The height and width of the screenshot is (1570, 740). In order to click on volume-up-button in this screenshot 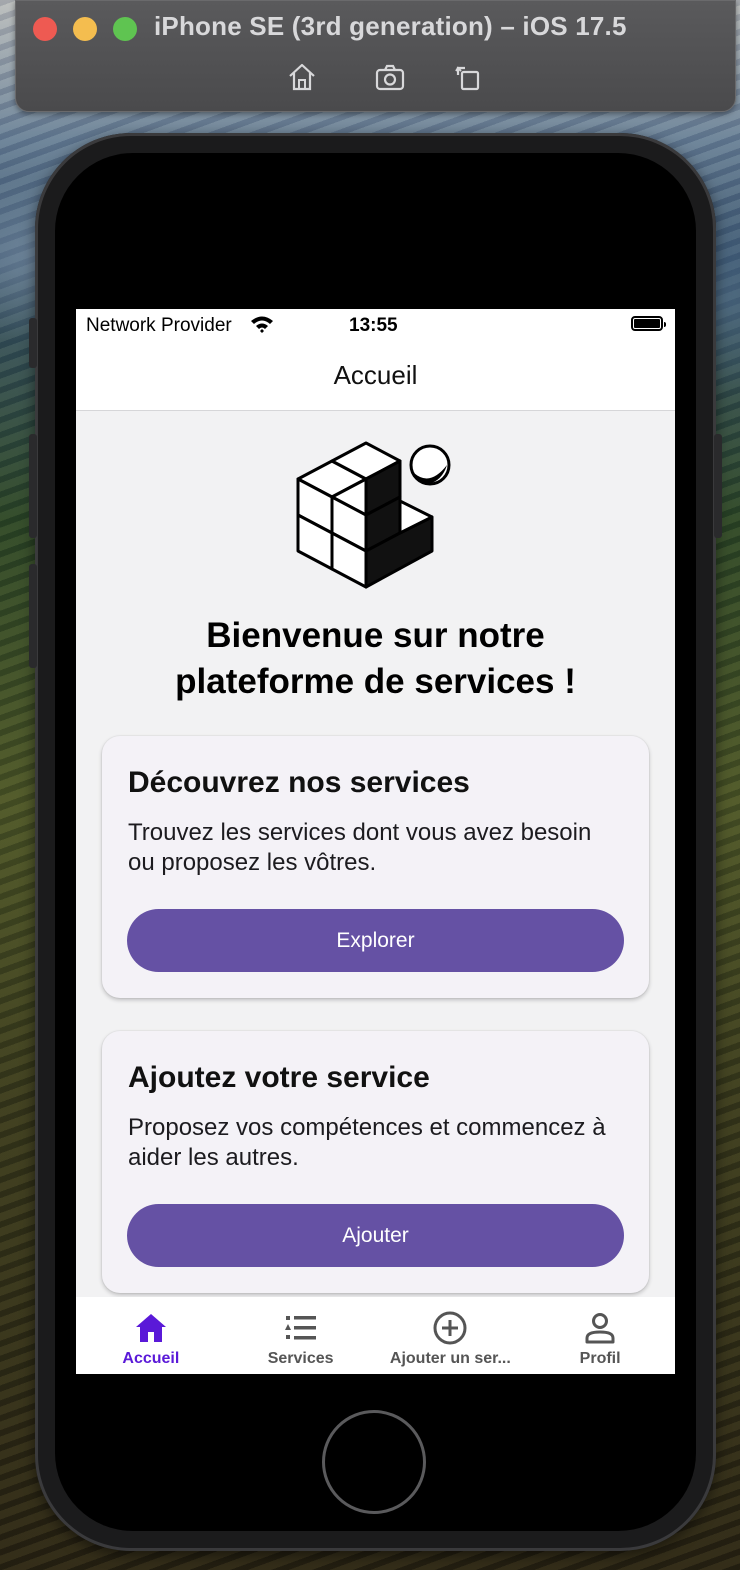, I will do `click(33, 486)`.